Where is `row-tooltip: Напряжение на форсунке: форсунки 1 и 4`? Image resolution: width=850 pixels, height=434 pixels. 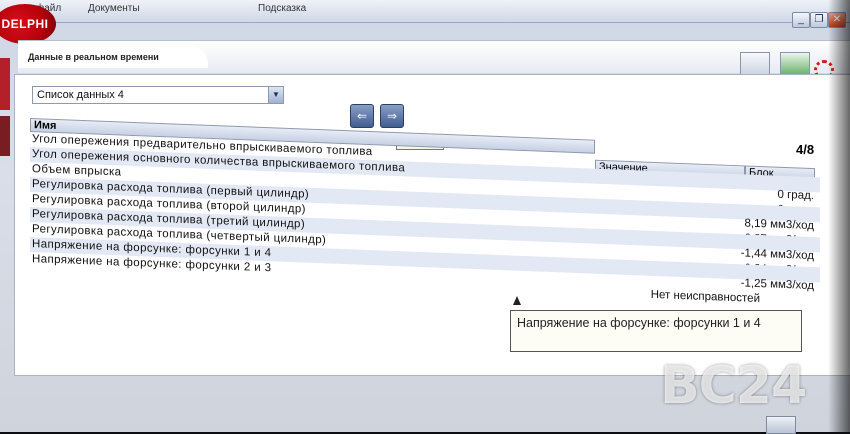
row-tooltip: Напряжение на форсунке: форсунки 1 и 4 is located at coordinates (656, 331).